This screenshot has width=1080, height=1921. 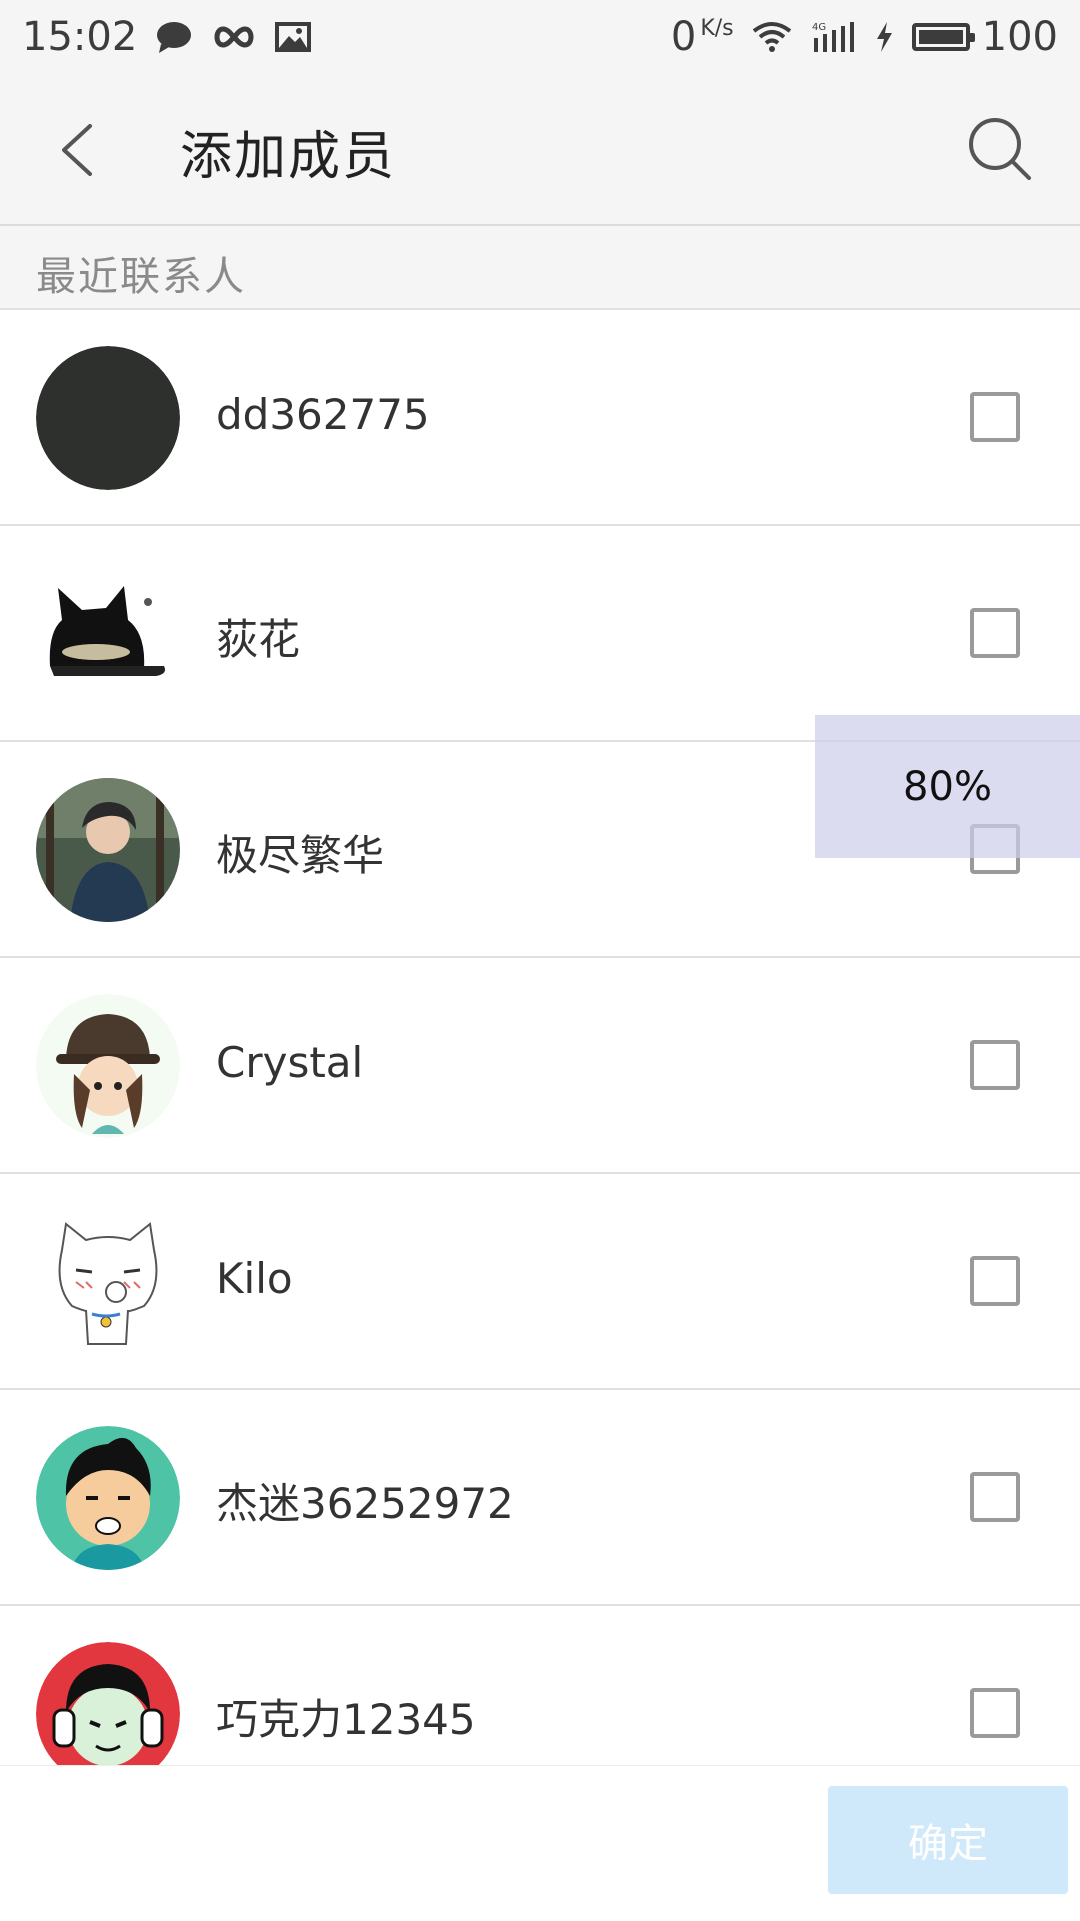 I want to click on battery-icon, so click(x=943, y=37).